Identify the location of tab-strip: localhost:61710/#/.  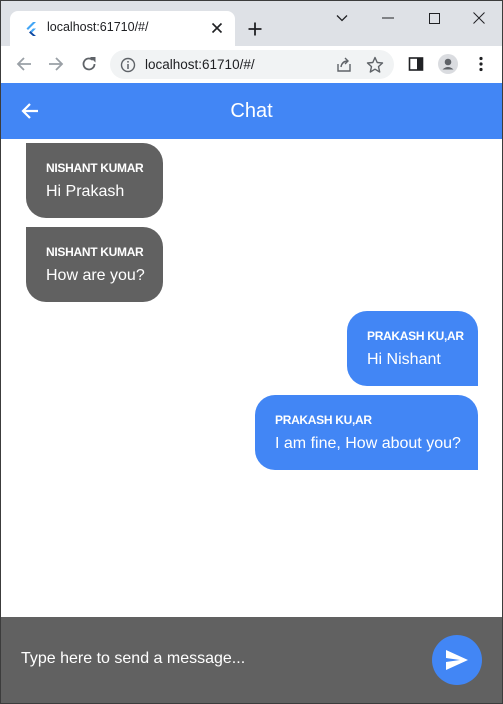
(251, 23).